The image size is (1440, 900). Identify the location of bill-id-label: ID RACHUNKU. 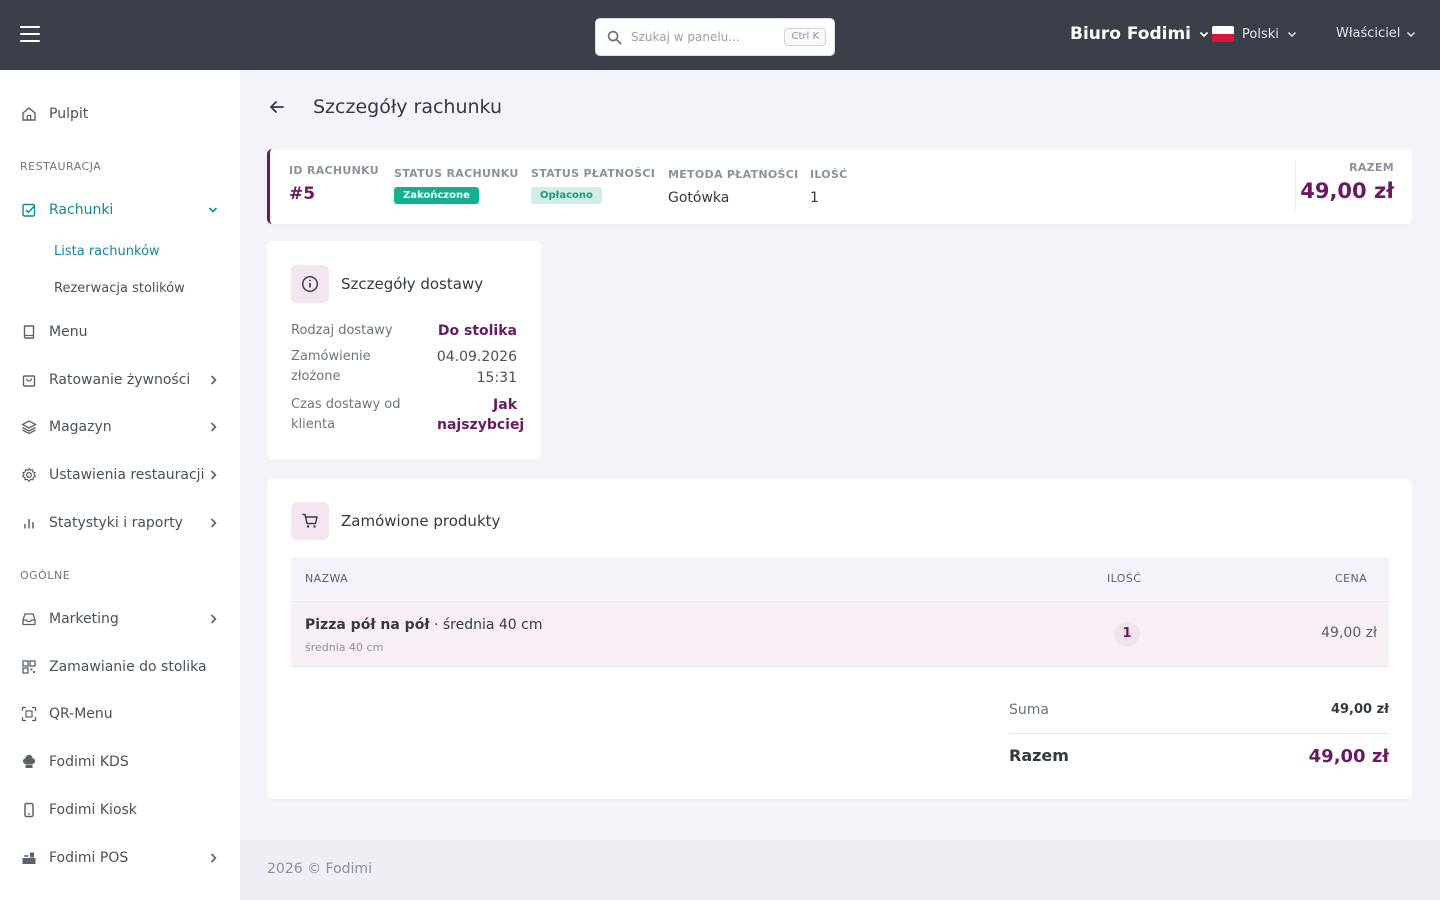
(334, 170).